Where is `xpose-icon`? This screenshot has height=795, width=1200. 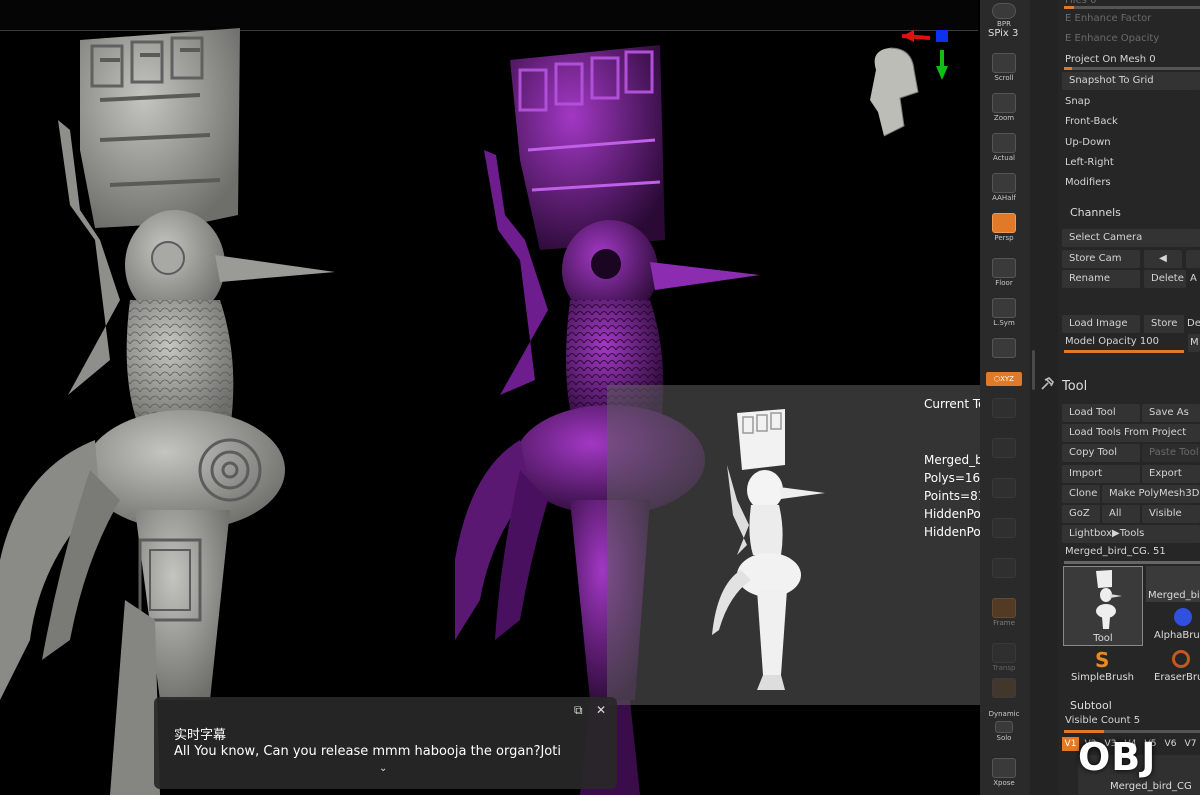 xpose-icon is located at coordinates (1004, 768).